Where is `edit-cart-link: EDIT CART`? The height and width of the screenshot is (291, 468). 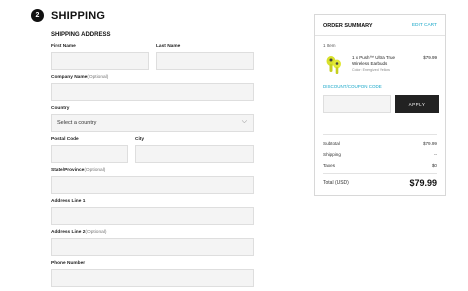
edit-cart-link: EDIT CART is located at coordinates (424, 25).